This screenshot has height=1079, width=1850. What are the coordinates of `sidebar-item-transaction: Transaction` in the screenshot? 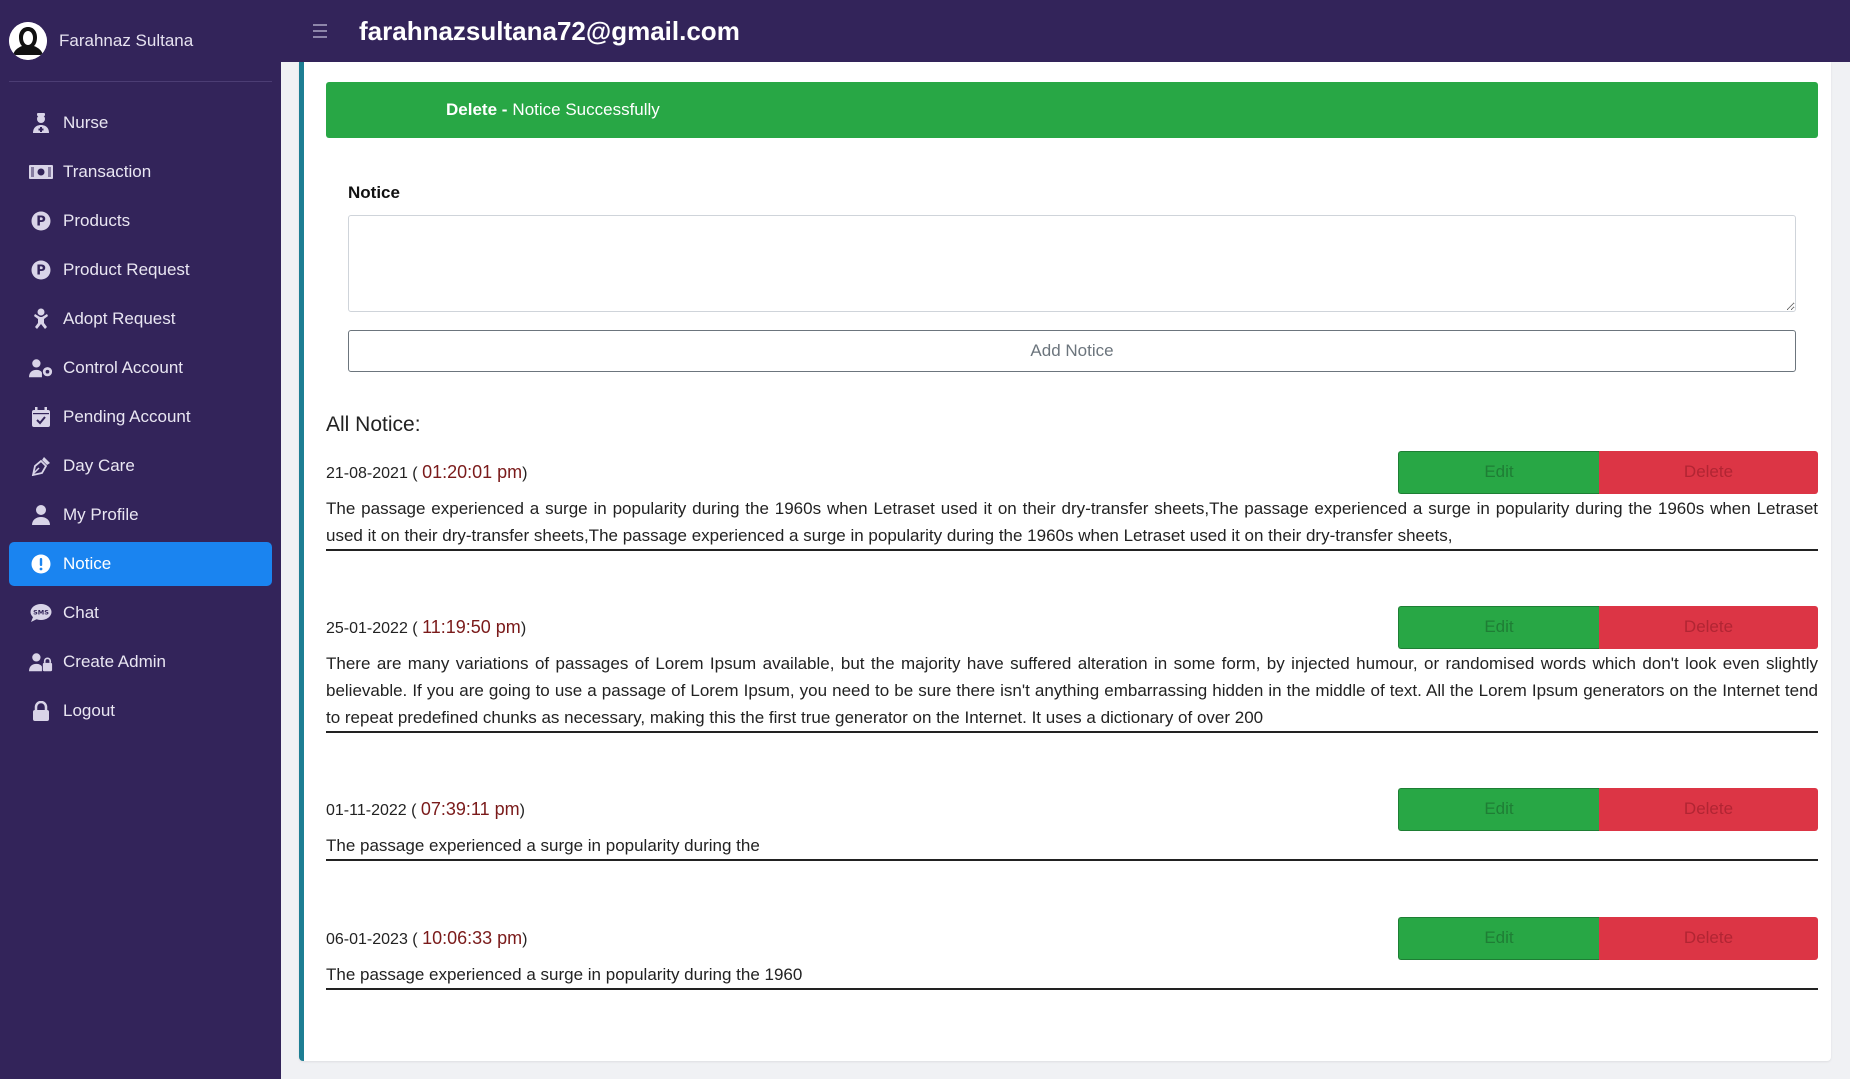 It's located at (140, 172).